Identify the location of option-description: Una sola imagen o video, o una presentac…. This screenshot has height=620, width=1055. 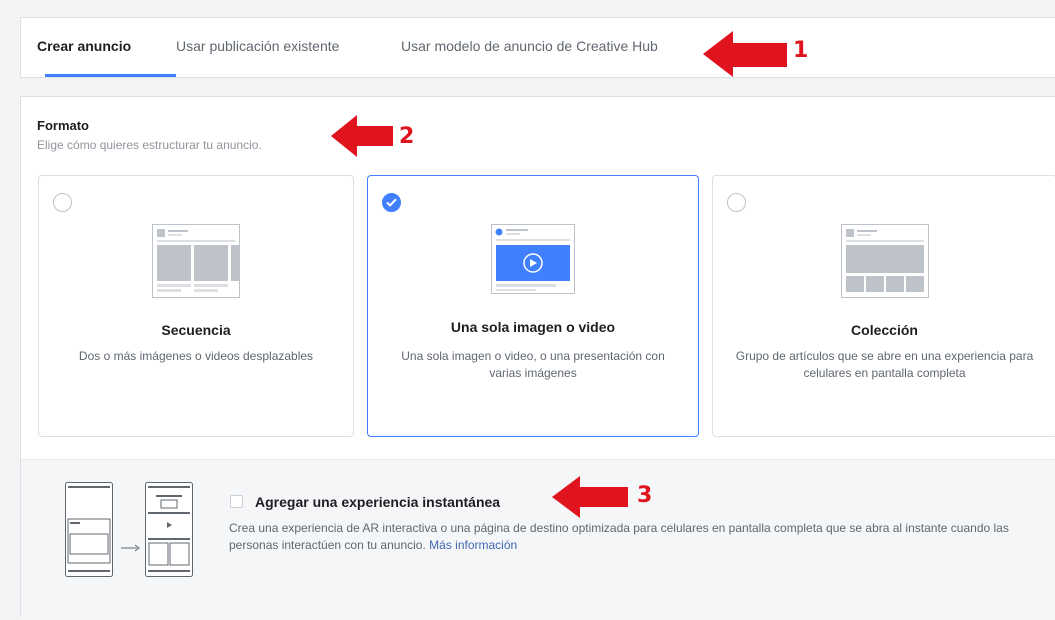
(533, 364).